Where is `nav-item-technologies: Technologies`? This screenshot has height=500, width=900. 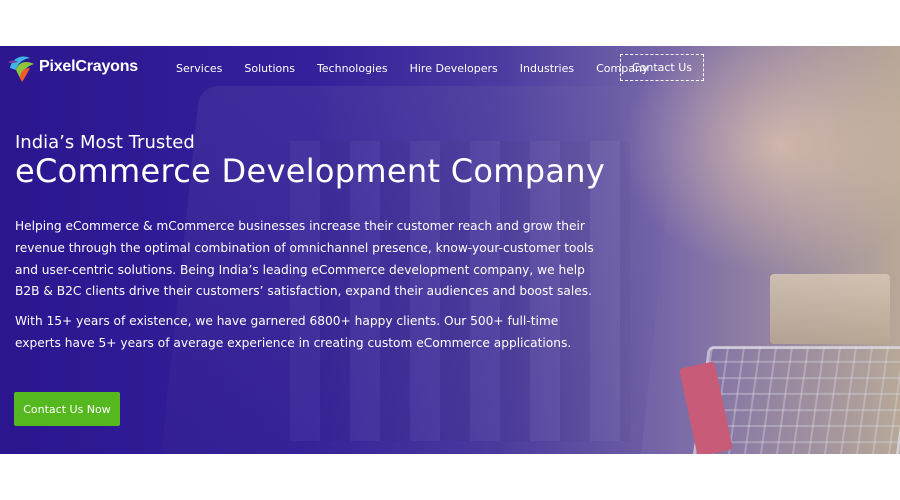 nav-item-technologies: Technologies is located at coordinates (352, 68).